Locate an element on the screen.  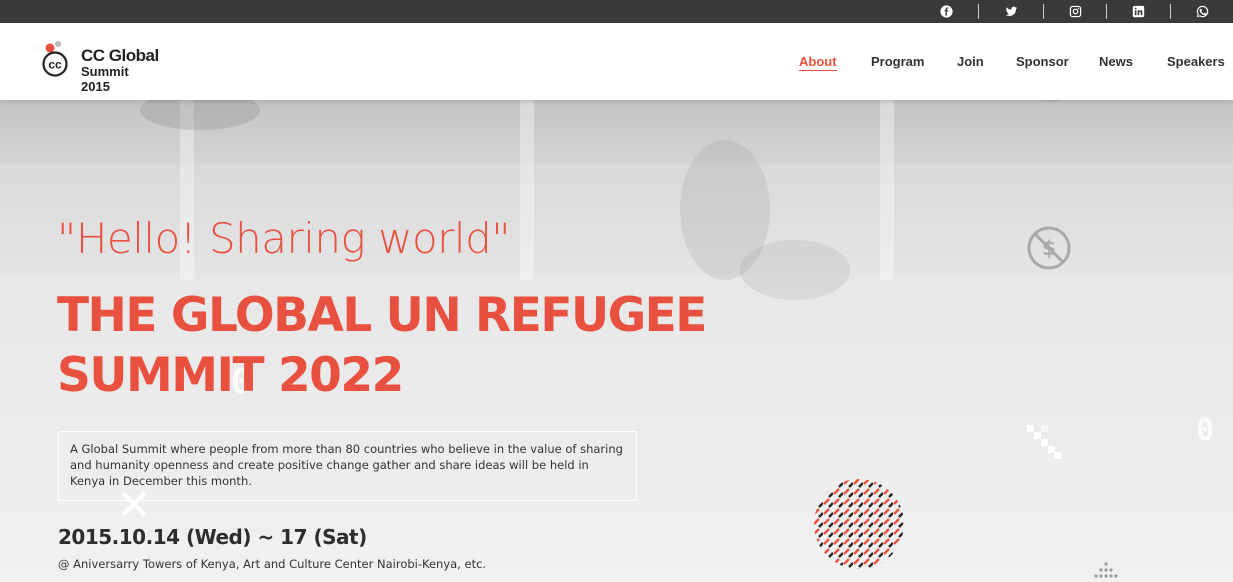
nav-join: Join is located at coordinates (970, 61).